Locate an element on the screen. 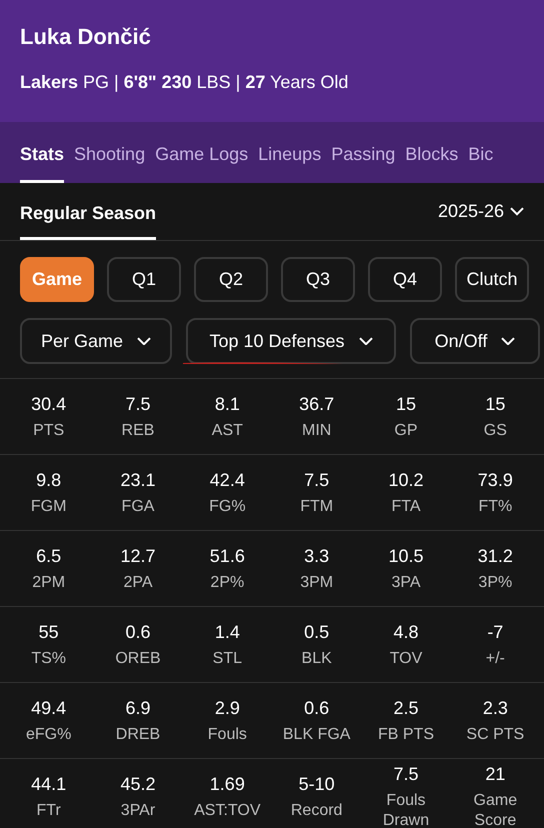 The image size is (544, 828). stat-value: 44.1 is located at coordinates (48, 783).